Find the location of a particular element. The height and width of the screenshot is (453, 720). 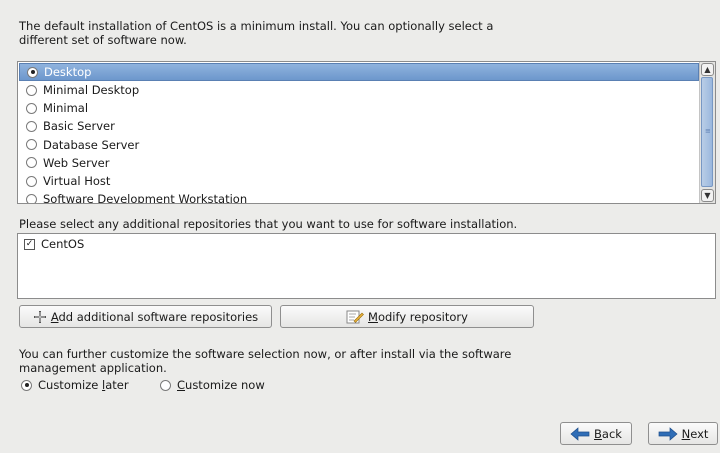

scroll-down-arrow-icon: ▼ is located at coordinates (707, 195).